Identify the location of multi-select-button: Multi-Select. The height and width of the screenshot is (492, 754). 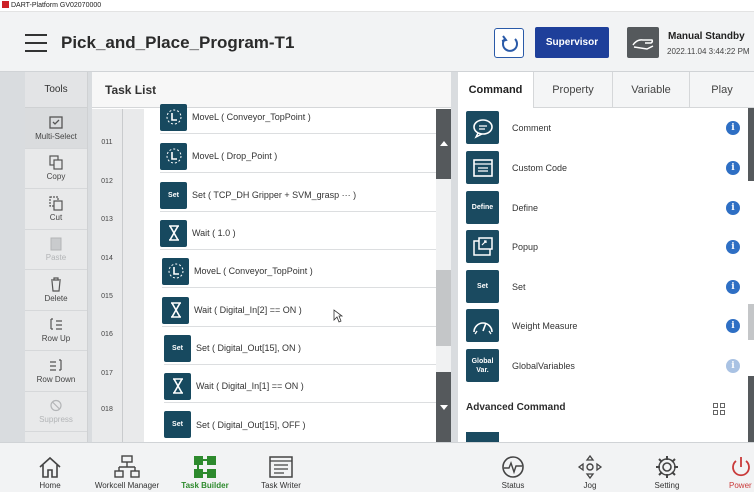
(56, 128).